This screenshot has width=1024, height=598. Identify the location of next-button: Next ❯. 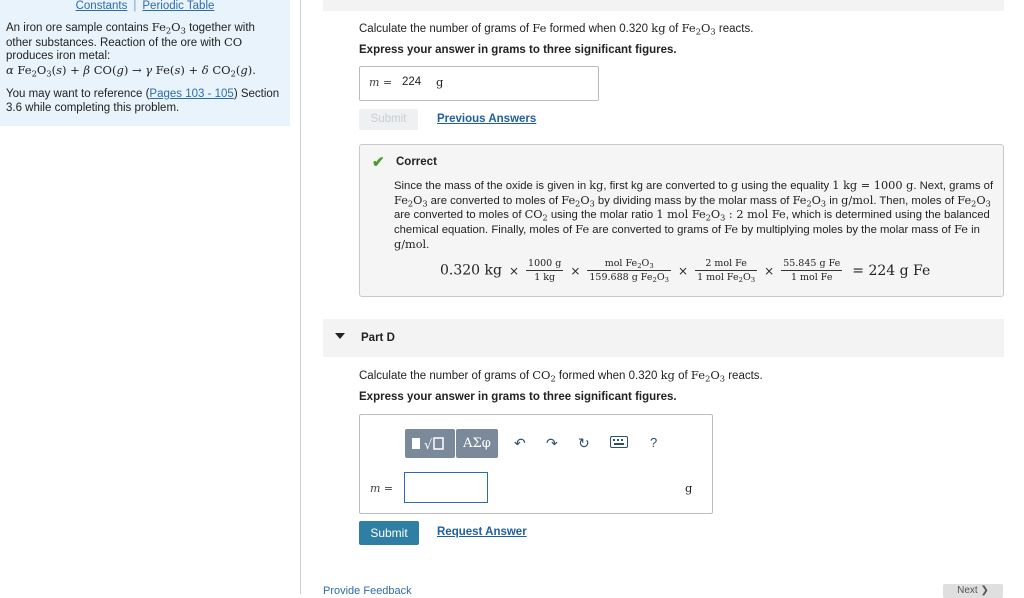
(973, 591).